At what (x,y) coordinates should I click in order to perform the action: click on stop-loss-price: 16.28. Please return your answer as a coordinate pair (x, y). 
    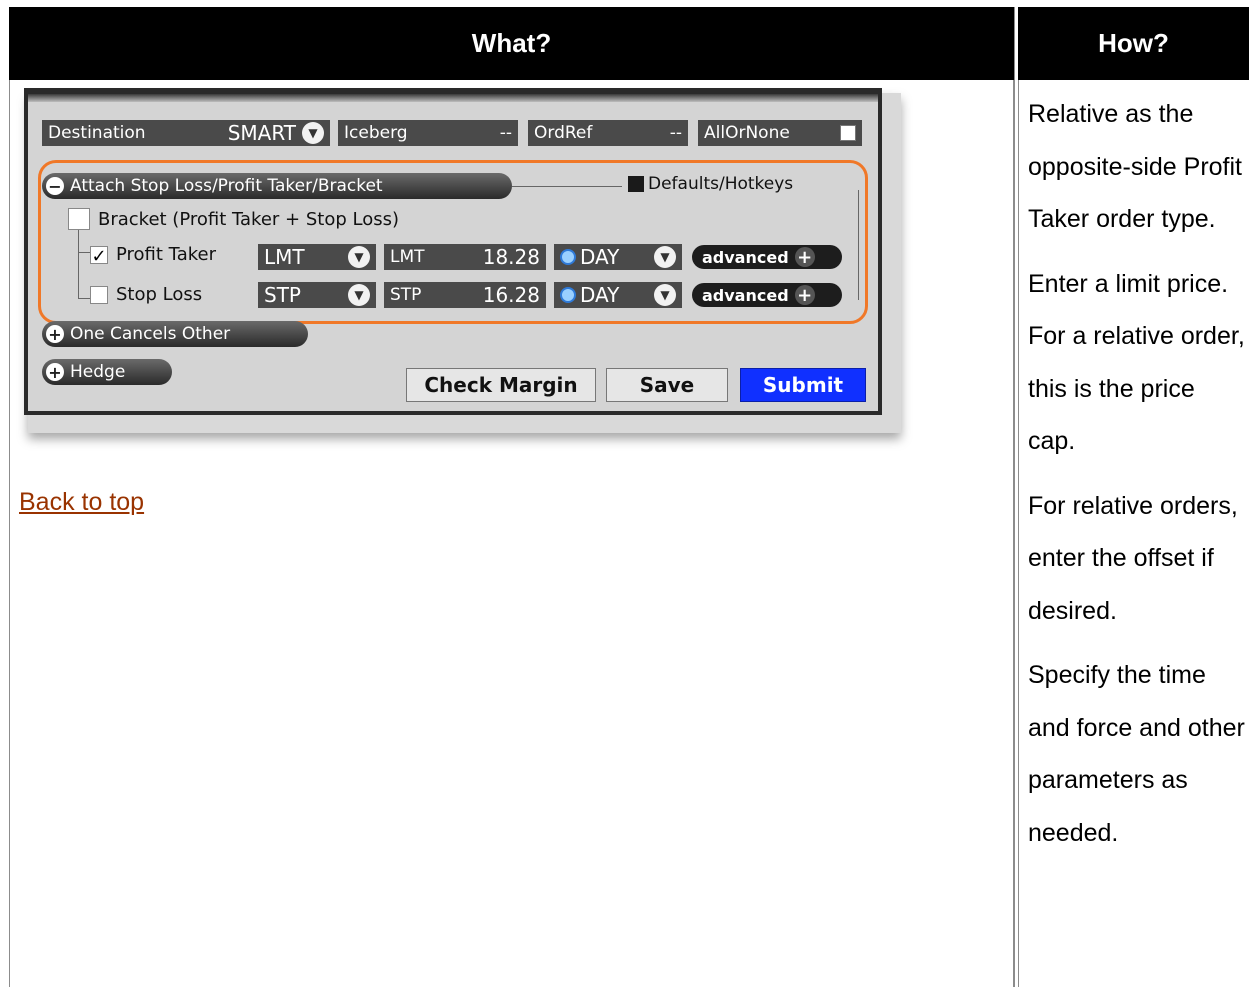
    Looking at the image, I should click on (511, 295).